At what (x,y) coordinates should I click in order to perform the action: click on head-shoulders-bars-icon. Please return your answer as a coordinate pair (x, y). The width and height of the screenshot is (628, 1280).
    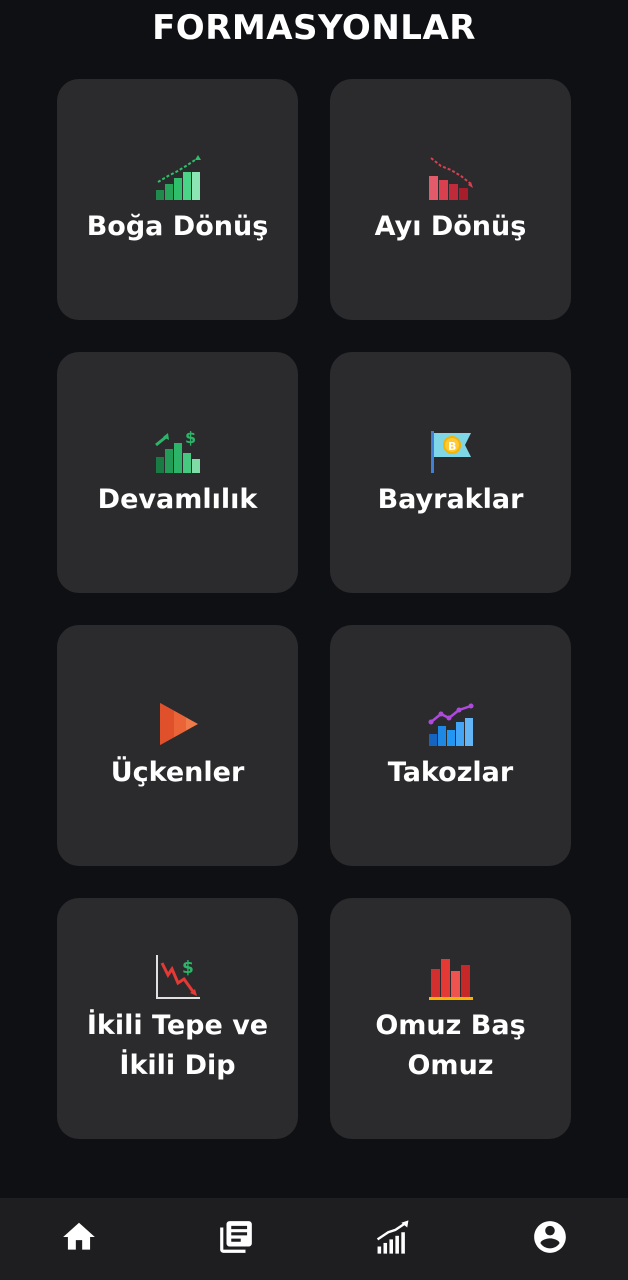
    Looking at the image, I should click on (451, 977).